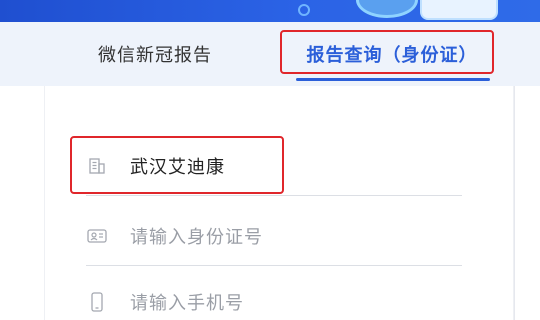  What do you see at coordinates (97, 166) in the screenshot?
I see `building-icon` at bounding box center [97, 166].